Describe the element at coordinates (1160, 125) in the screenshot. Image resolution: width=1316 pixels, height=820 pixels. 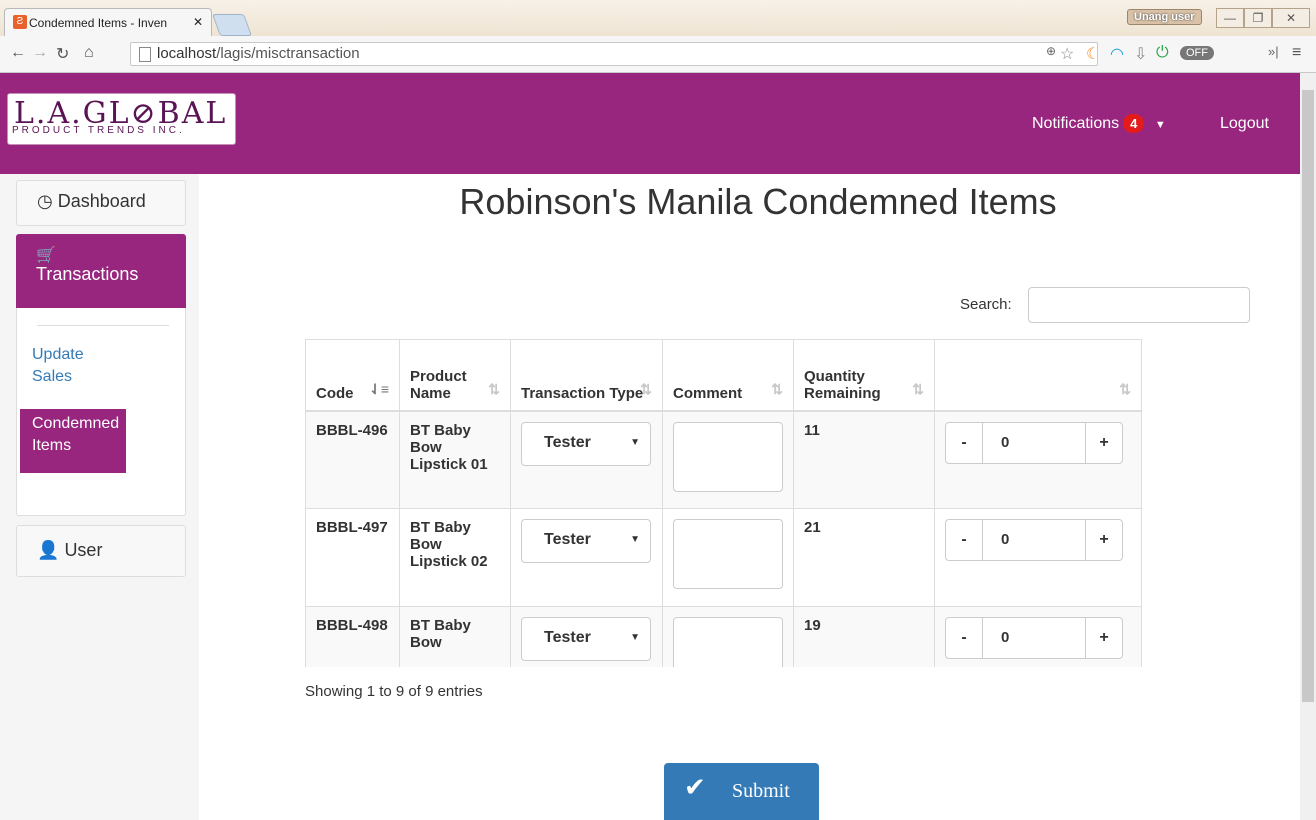
I see `caret-down-icon: ▼` at that location.